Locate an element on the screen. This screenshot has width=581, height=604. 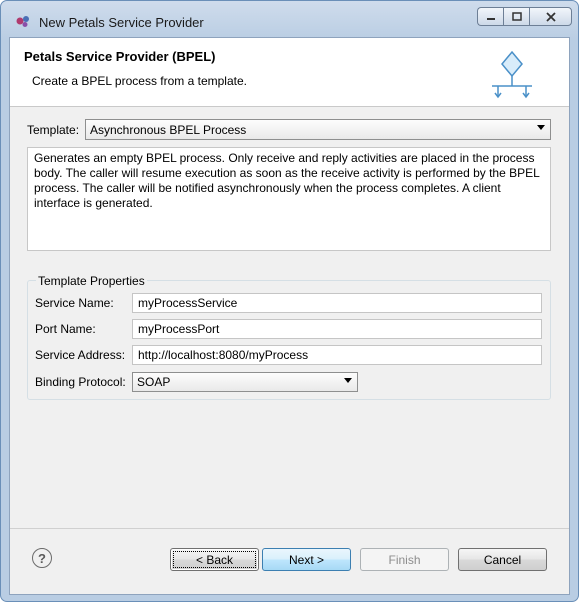
finish-button: Finish is located at coordinates (404, 559).